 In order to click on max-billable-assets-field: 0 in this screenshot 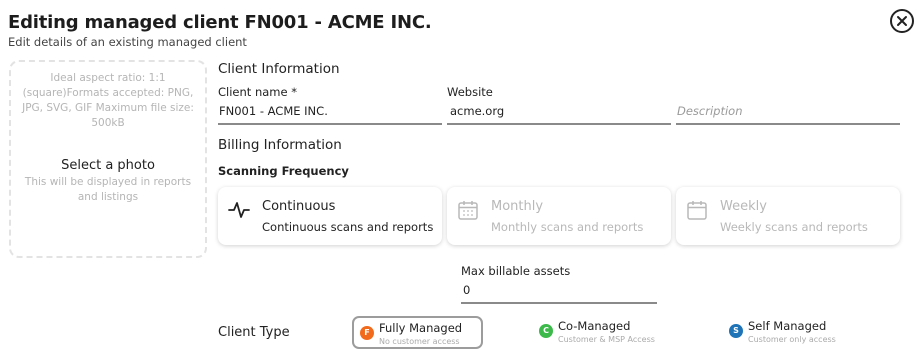, I will do `click(559, 292)`.